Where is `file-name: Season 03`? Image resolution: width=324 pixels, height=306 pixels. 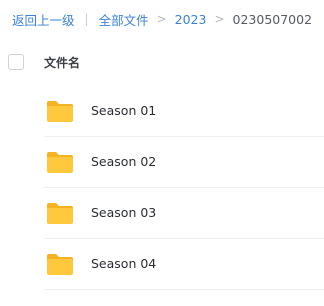
file-name: Season 03 is located at coordinates (123, 212).